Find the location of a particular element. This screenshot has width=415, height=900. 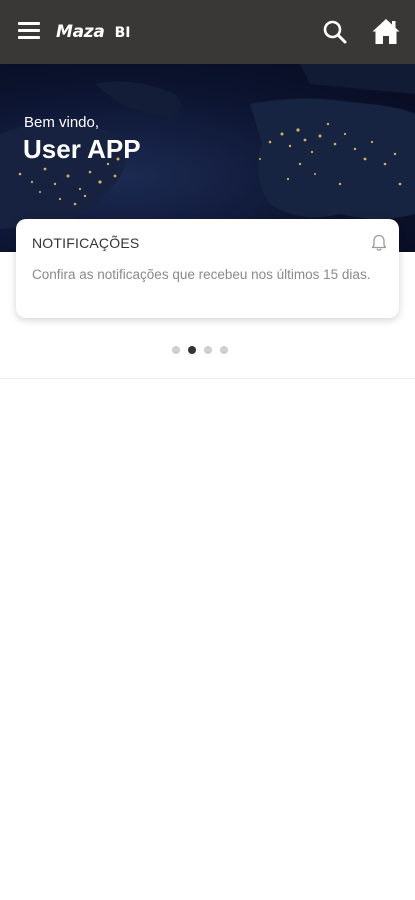

section-divider is located at coordinates (207, 378).